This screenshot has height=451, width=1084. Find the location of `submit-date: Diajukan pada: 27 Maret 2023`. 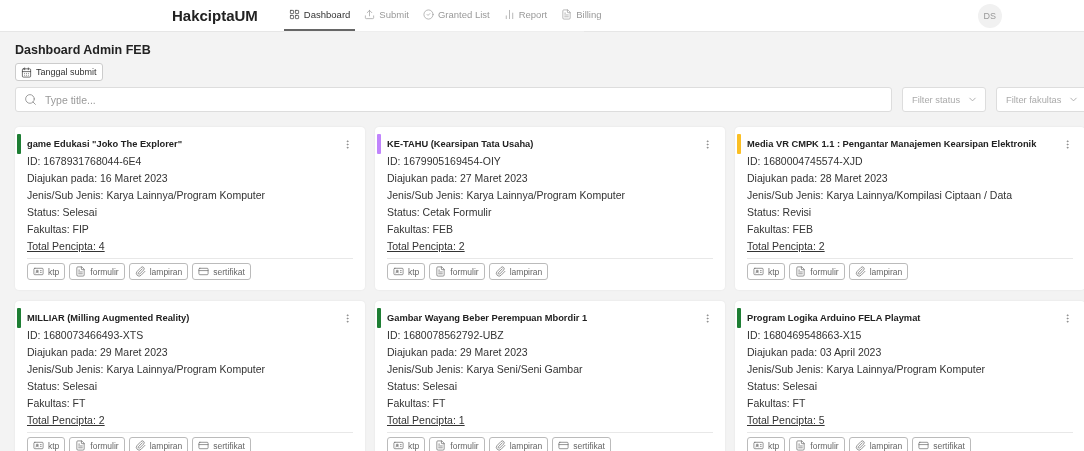

submit-date: Diajukan pada: 27 Maret 2023 is located at coordinates (458, 178).